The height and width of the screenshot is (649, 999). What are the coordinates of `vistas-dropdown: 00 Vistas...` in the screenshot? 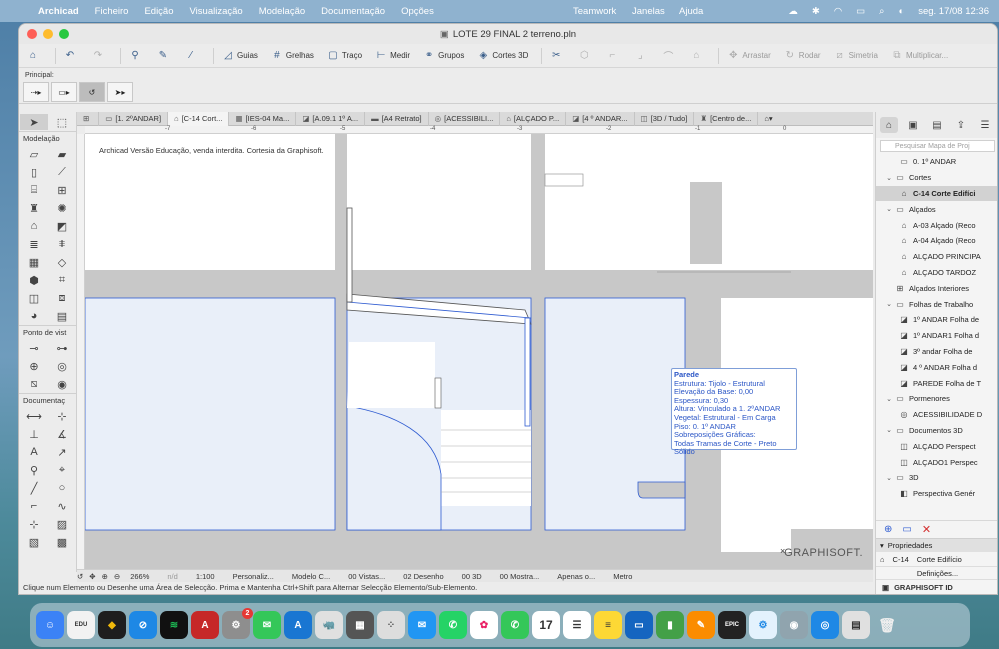 It's located at (366, 576).